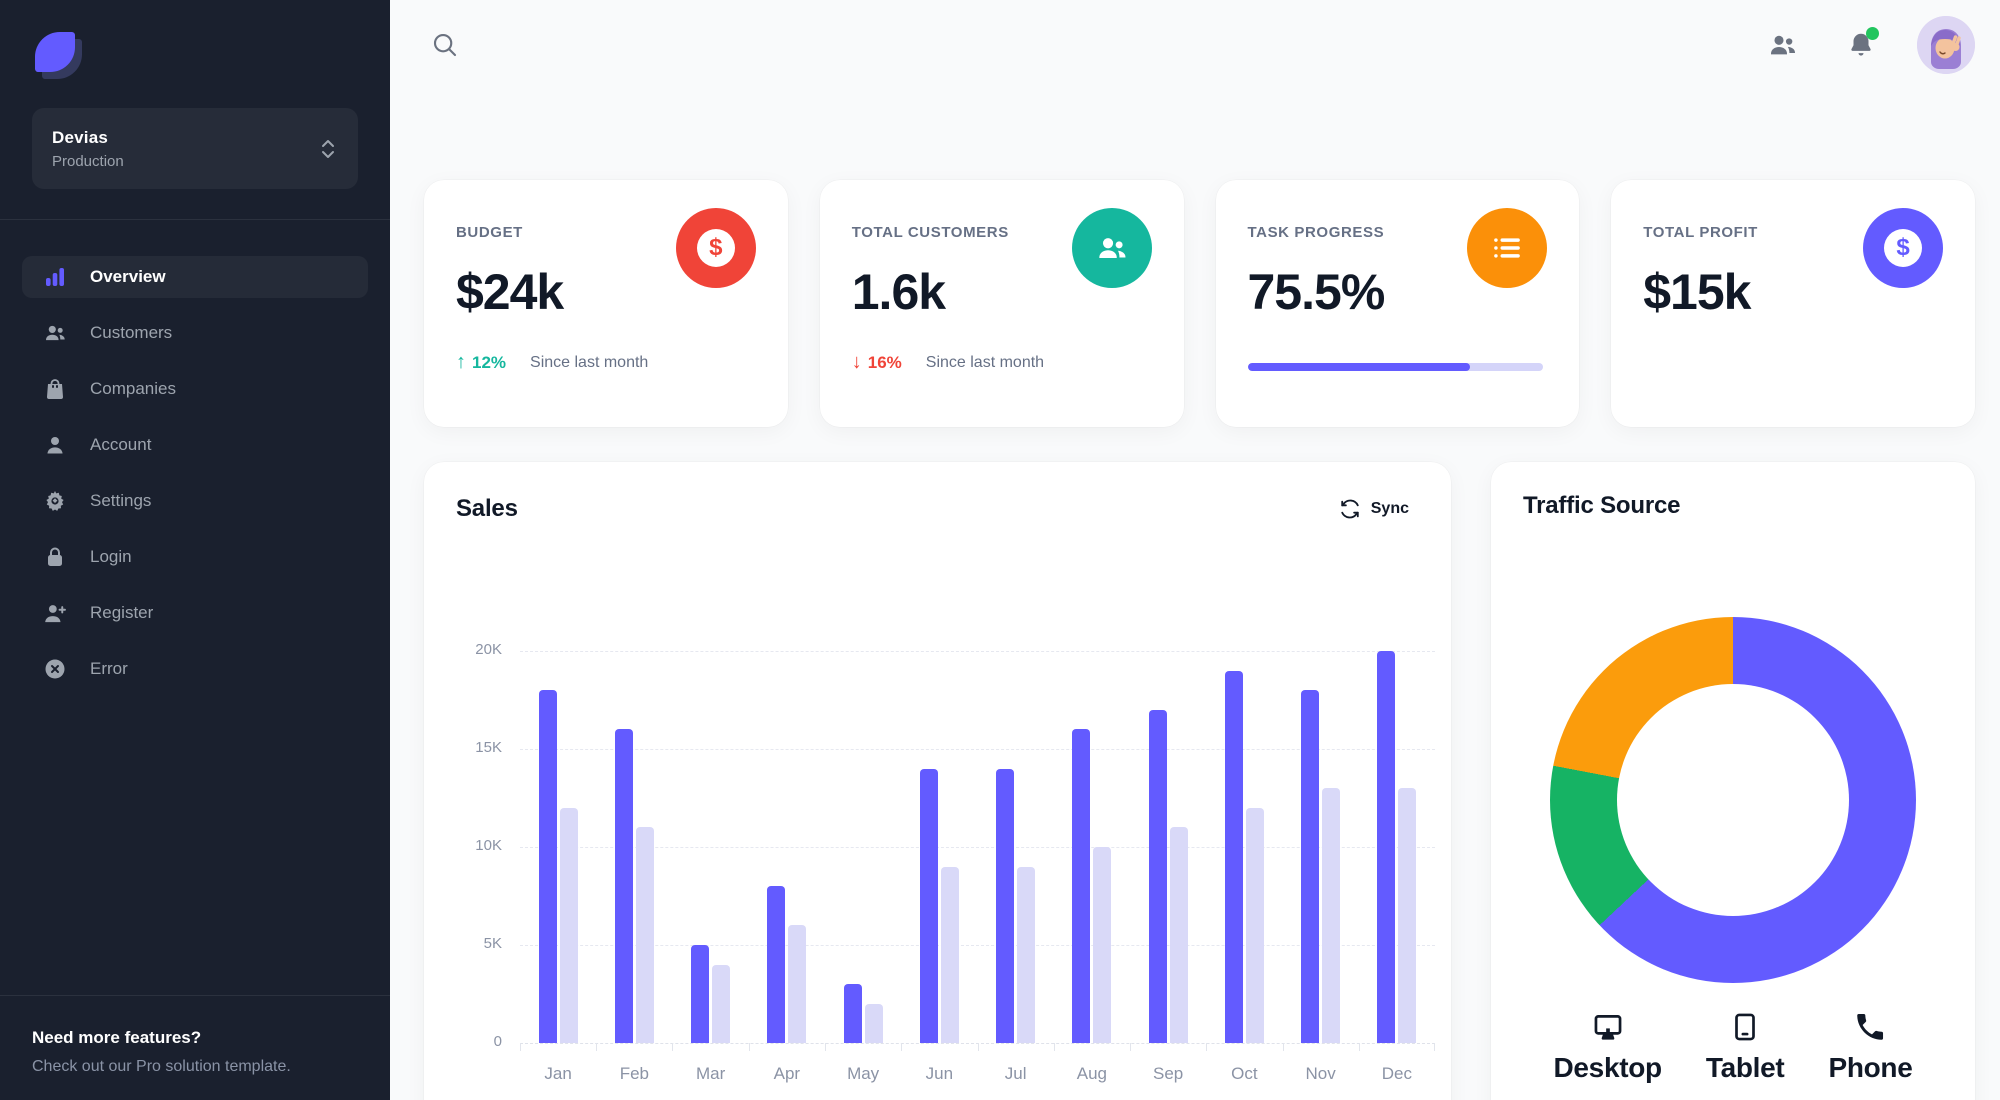 The width and height of the screenshot is (2000, 1100). Describe the element at coordinates (1397, 303) in the screenshot. I see `task-progress-card: TASK PROGRESS 75.5%` at that location.